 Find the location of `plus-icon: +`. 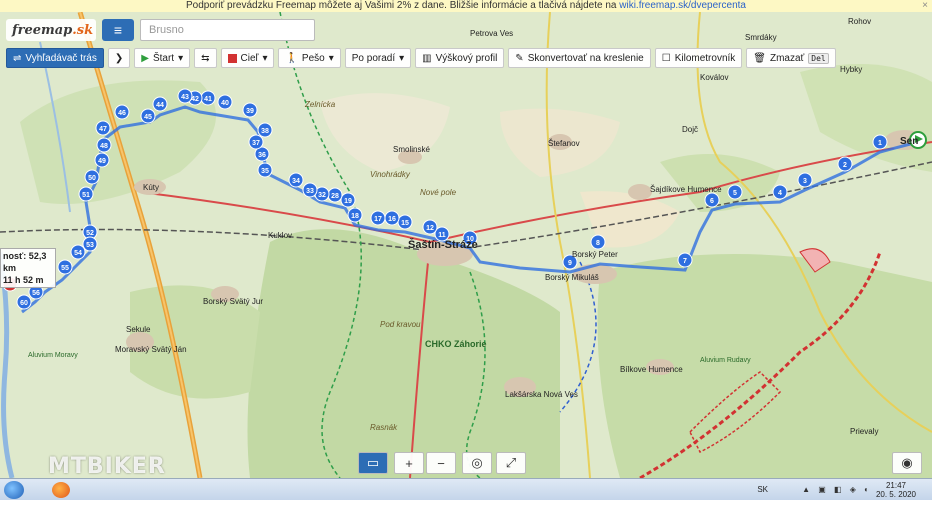

plus-icon: + is located at coordinates (409, 463).